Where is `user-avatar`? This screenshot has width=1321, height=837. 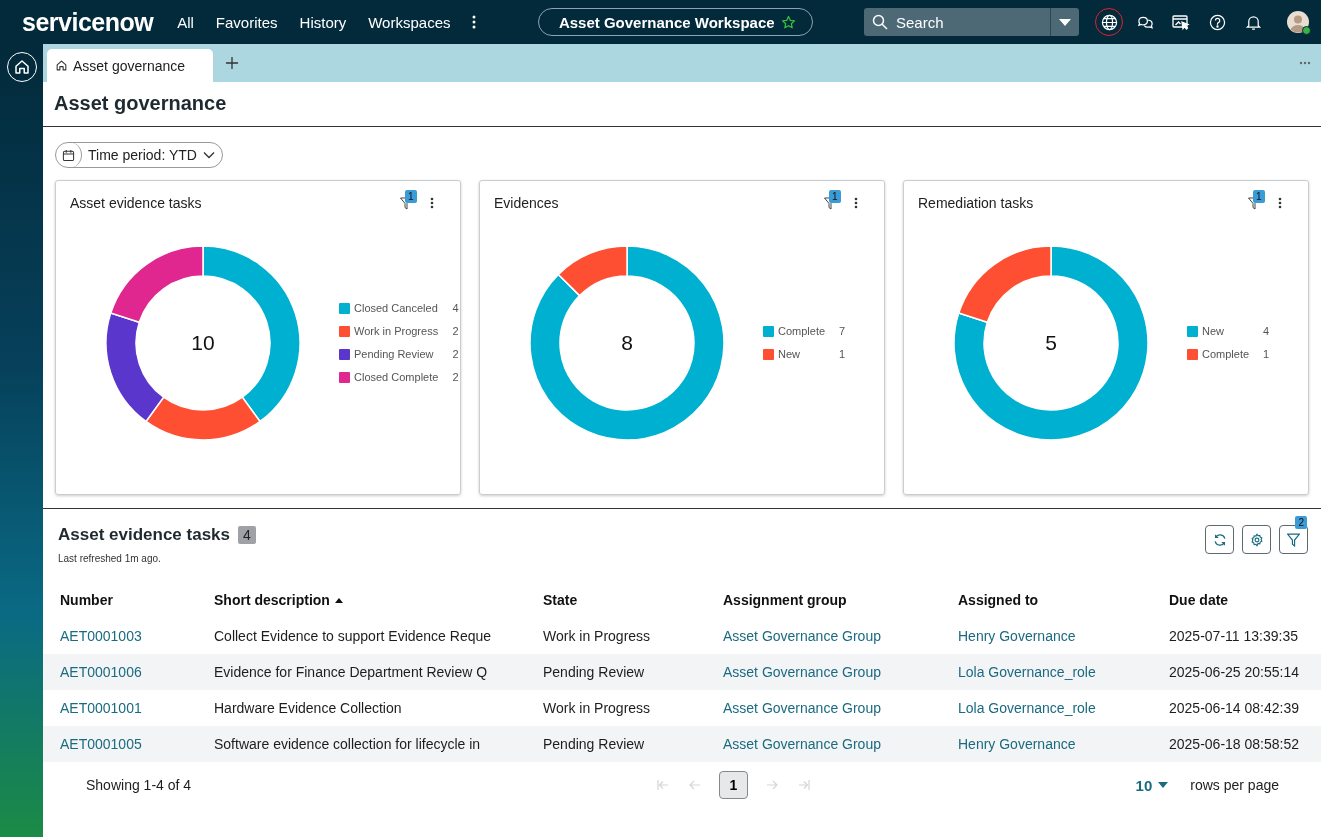
user-avatar is located at coordinates (1298, 22).